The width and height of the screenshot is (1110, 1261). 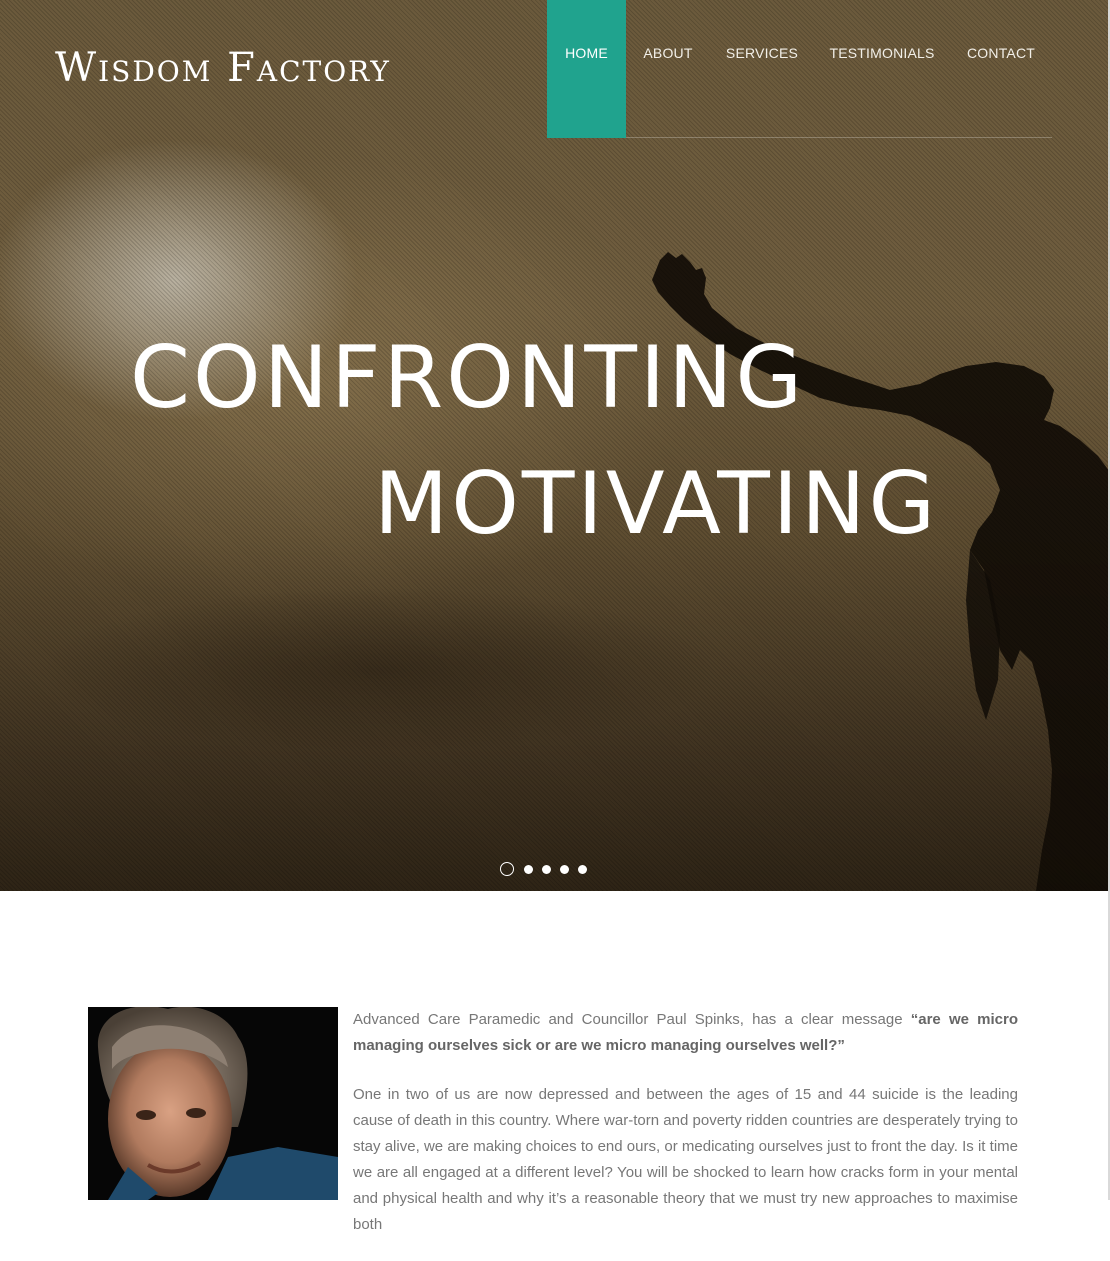 What do you see at coordinates (668, 69) in the screenshot?
I see `nav-item-about: ABOUT` at bounding box center [668, 69].